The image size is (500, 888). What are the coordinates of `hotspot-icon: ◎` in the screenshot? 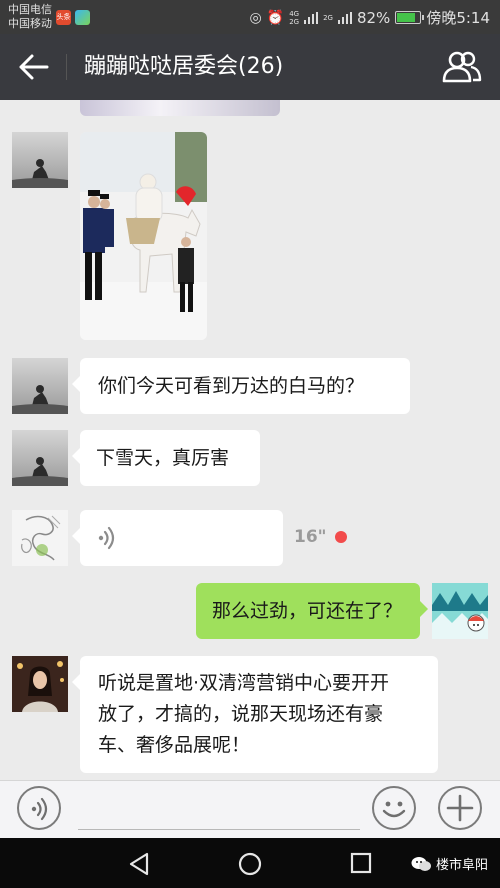 It's located at (255, 17).